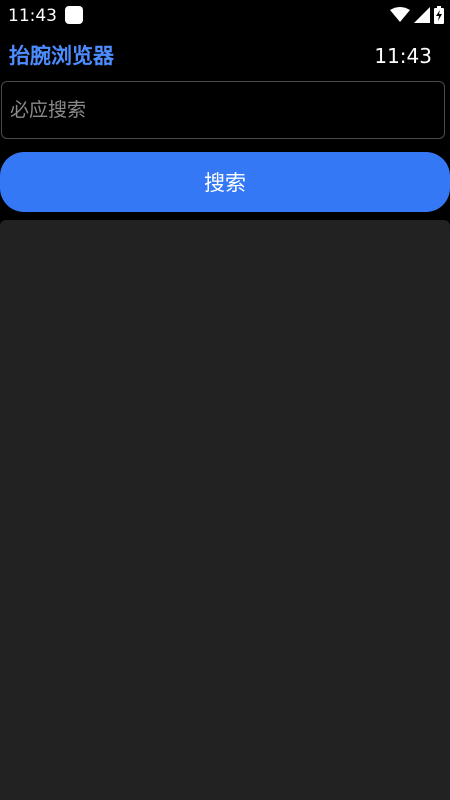  What do you see at coordinates (225, 56) in the screenshot?
I see `app-header: 抬腕浏览器 11:43` at bounding box center [225, 56].